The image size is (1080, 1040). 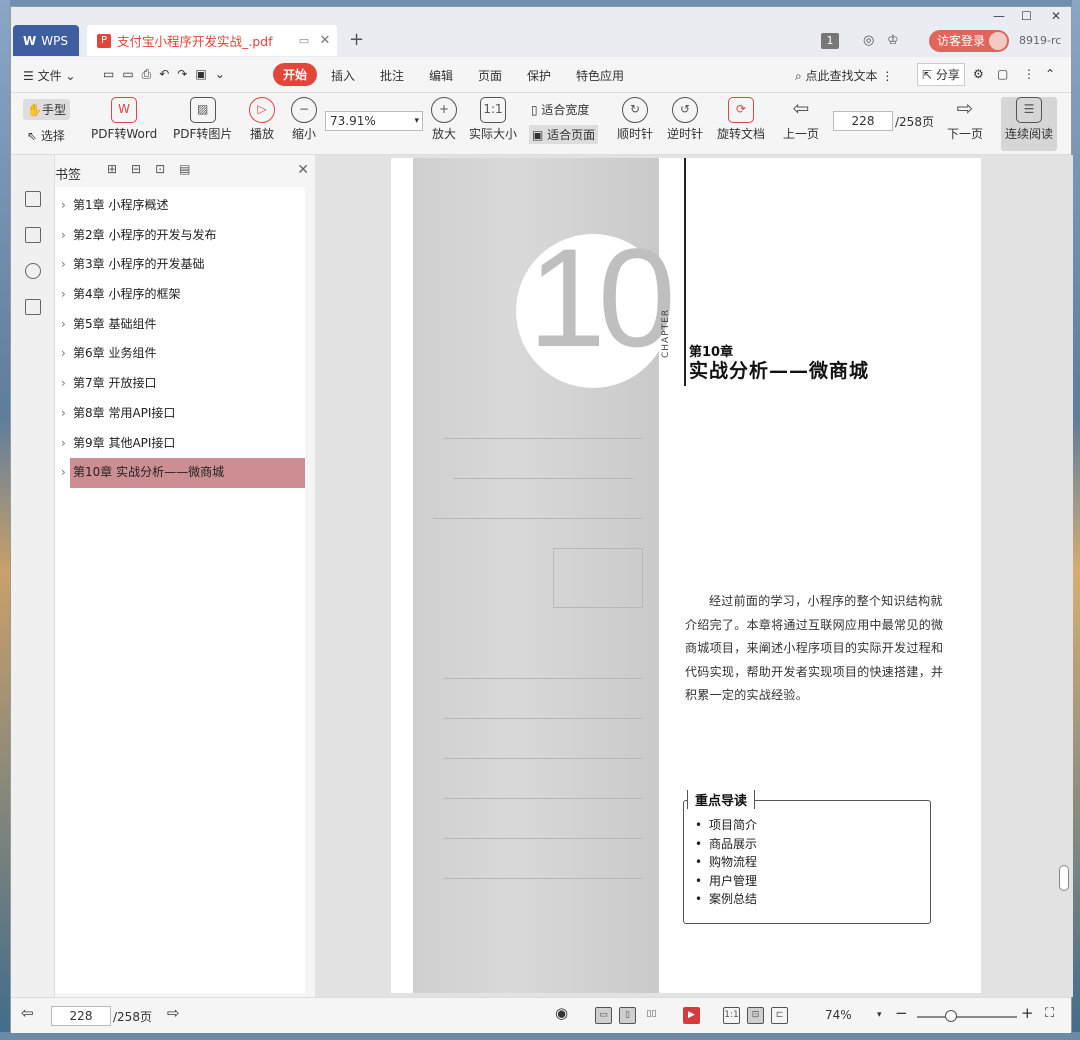 I want to click on wps-tab-label: WPS, so click(x=54, y=40).